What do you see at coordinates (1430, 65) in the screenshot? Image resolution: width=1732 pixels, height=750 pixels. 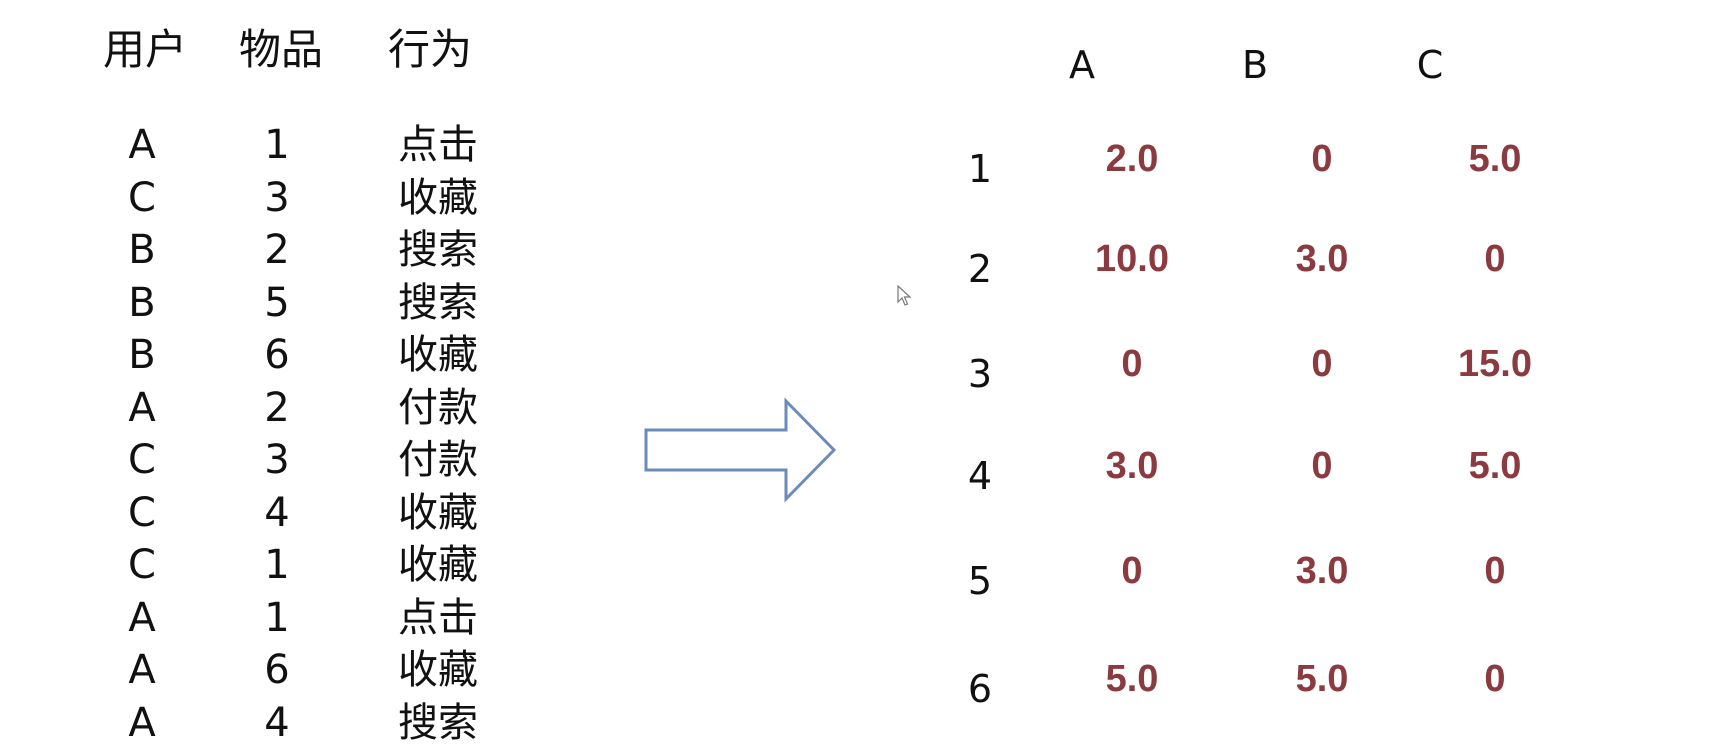 I see `matrix-column-header: C` at bounding box center [1430, 65].